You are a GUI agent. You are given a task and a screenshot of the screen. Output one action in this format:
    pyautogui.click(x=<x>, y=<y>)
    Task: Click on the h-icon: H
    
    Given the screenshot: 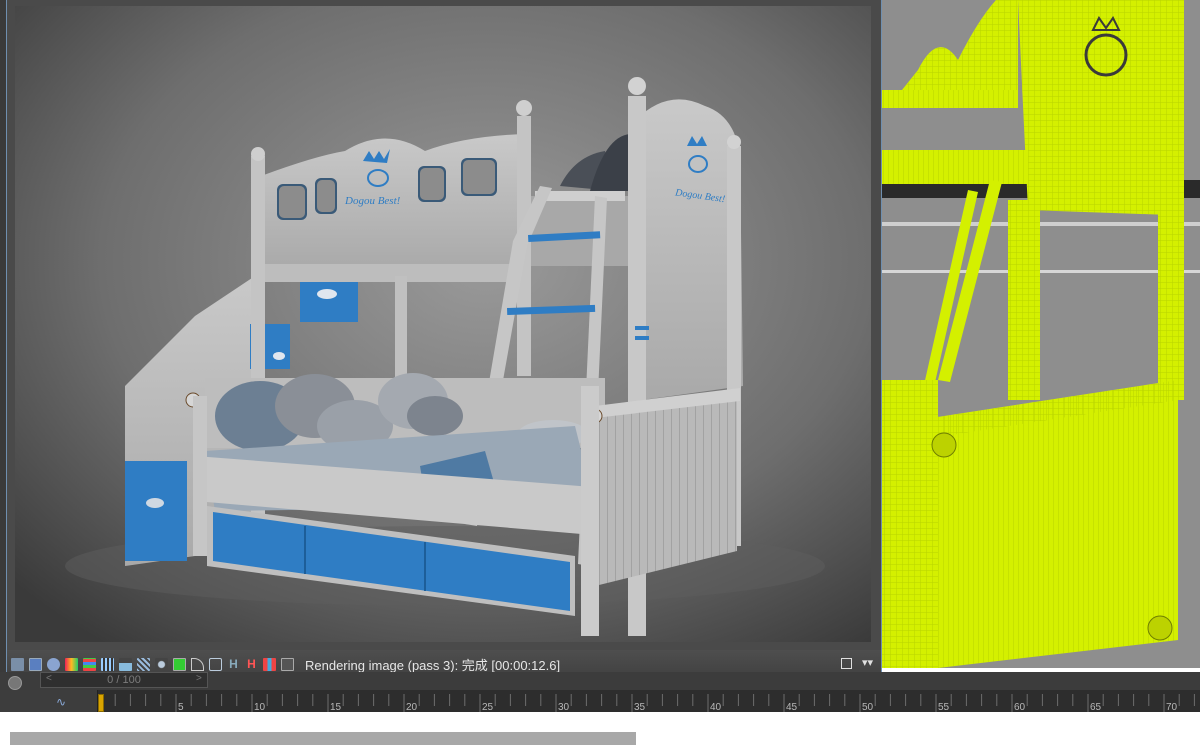 What is the action you would take?
    pyautogui.click(x=233, y=664)
    